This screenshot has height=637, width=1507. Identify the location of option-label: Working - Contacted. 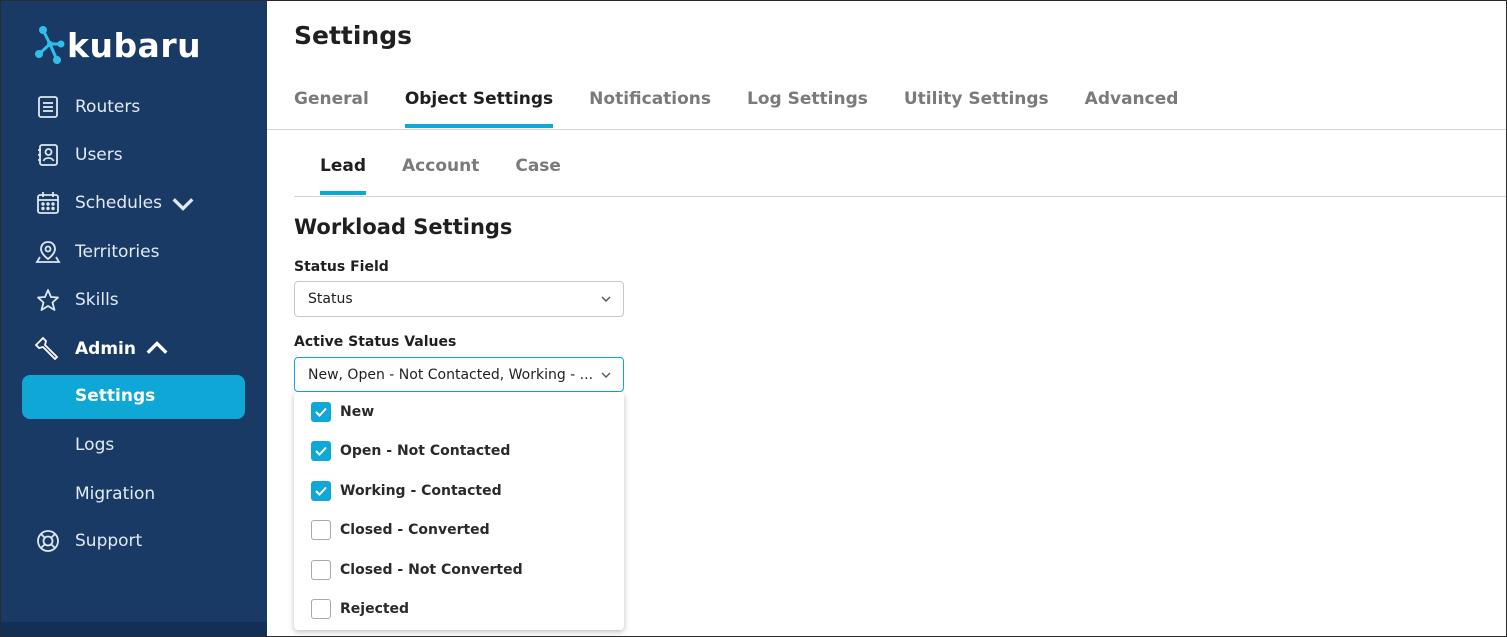
(421, 491).